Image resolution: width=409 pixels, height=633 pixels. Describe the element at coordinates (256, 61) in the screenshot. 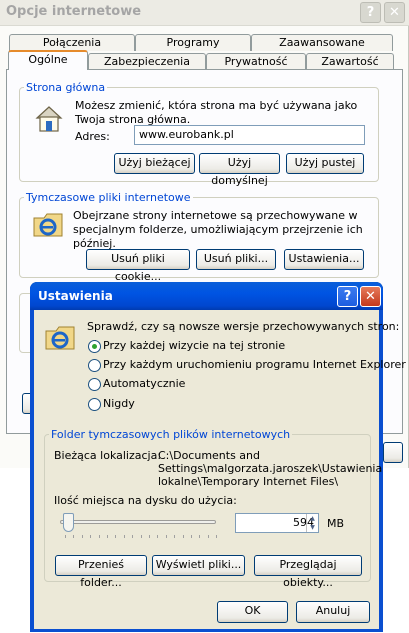

I see `tab-privacy: Prywatność` at that location.